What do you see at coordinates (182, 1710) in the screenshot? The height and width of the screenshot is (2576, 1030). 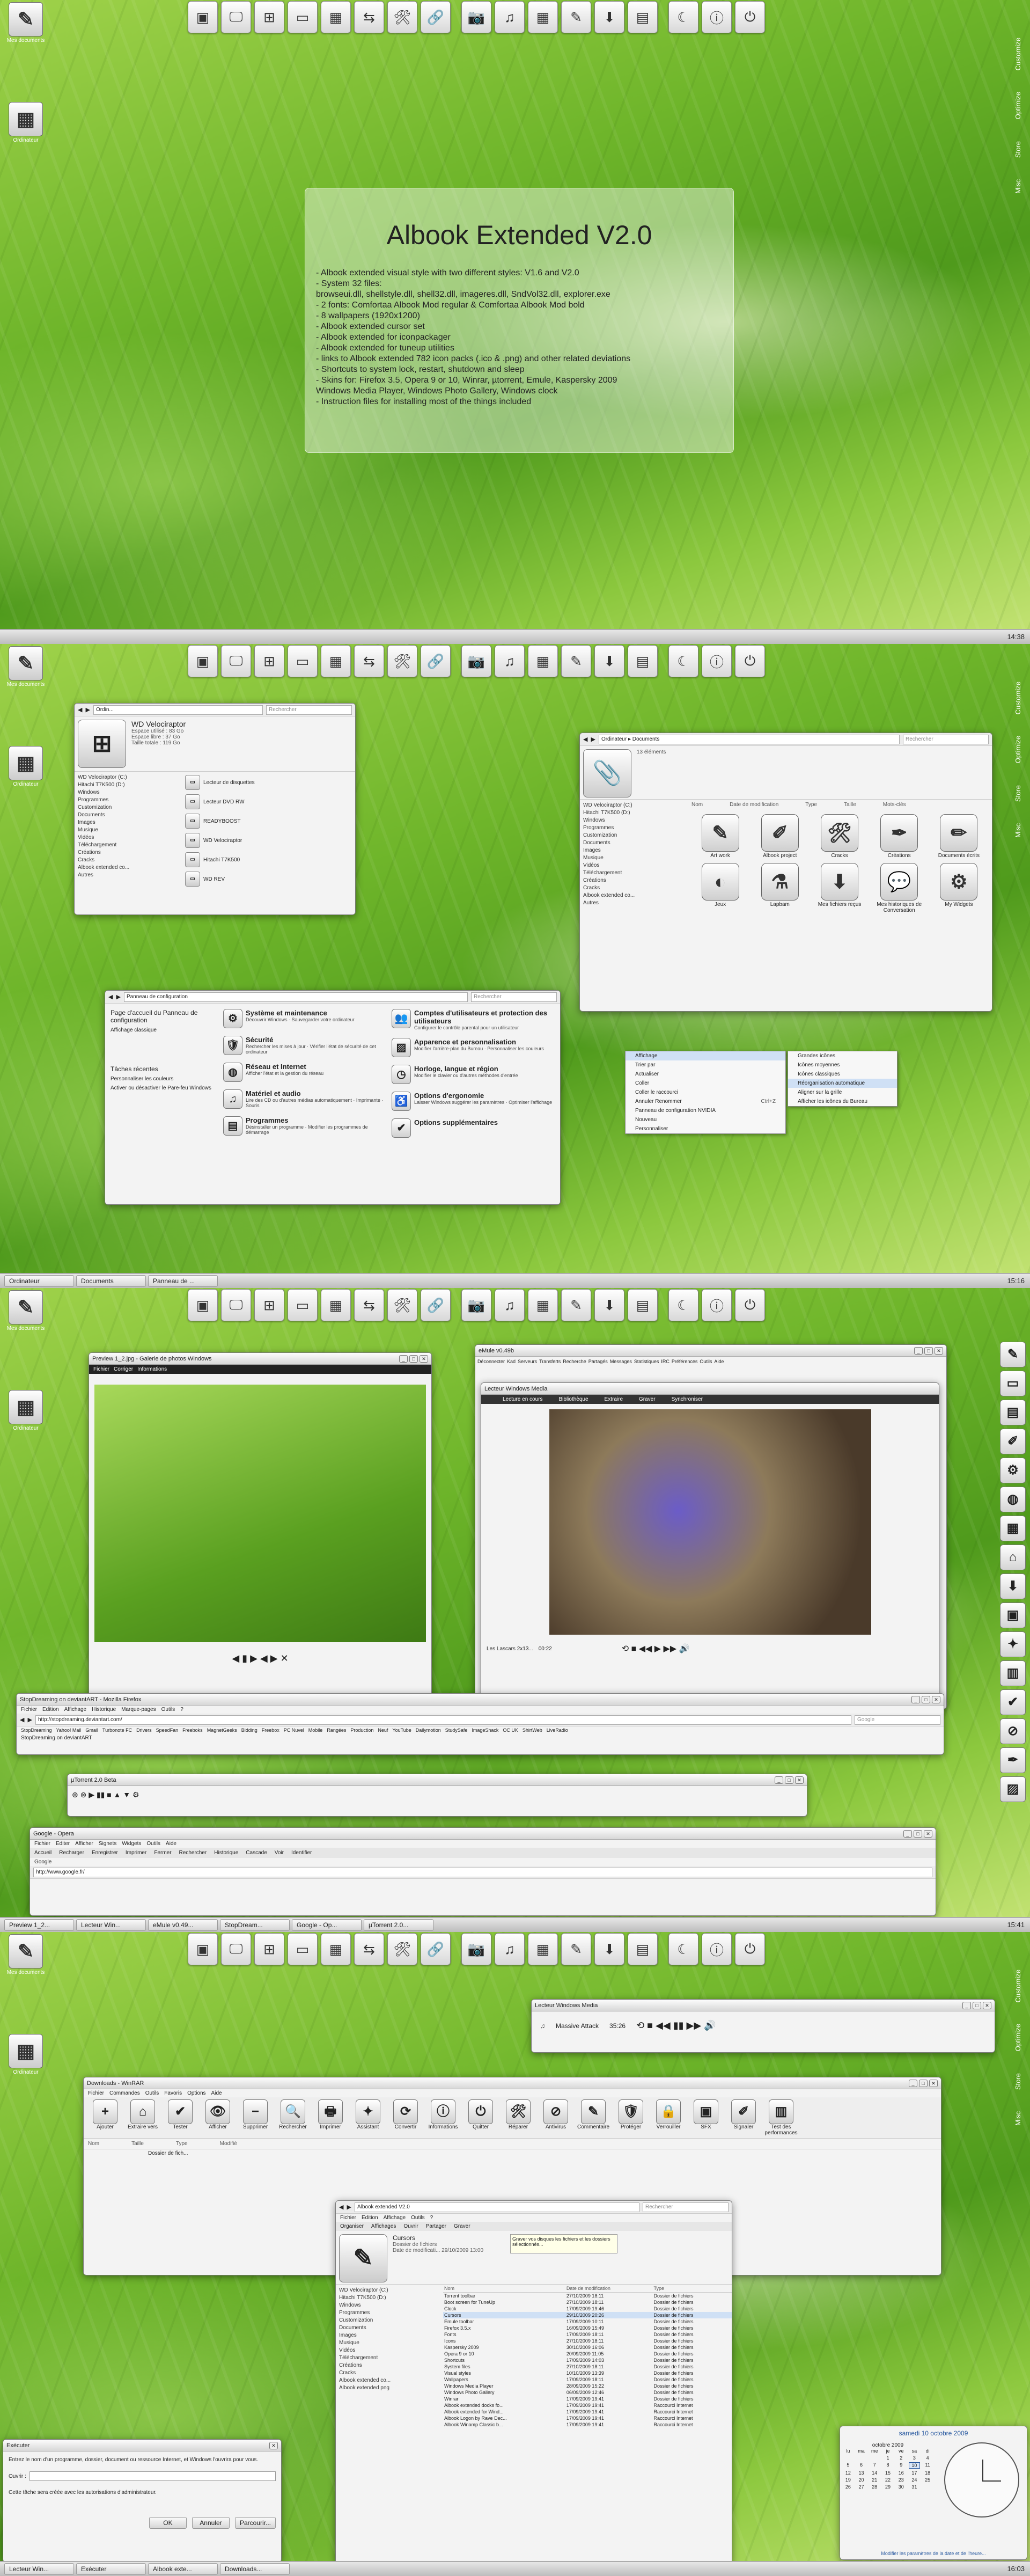 I see `menu-item: ?` at bounding box center [182, 1710].